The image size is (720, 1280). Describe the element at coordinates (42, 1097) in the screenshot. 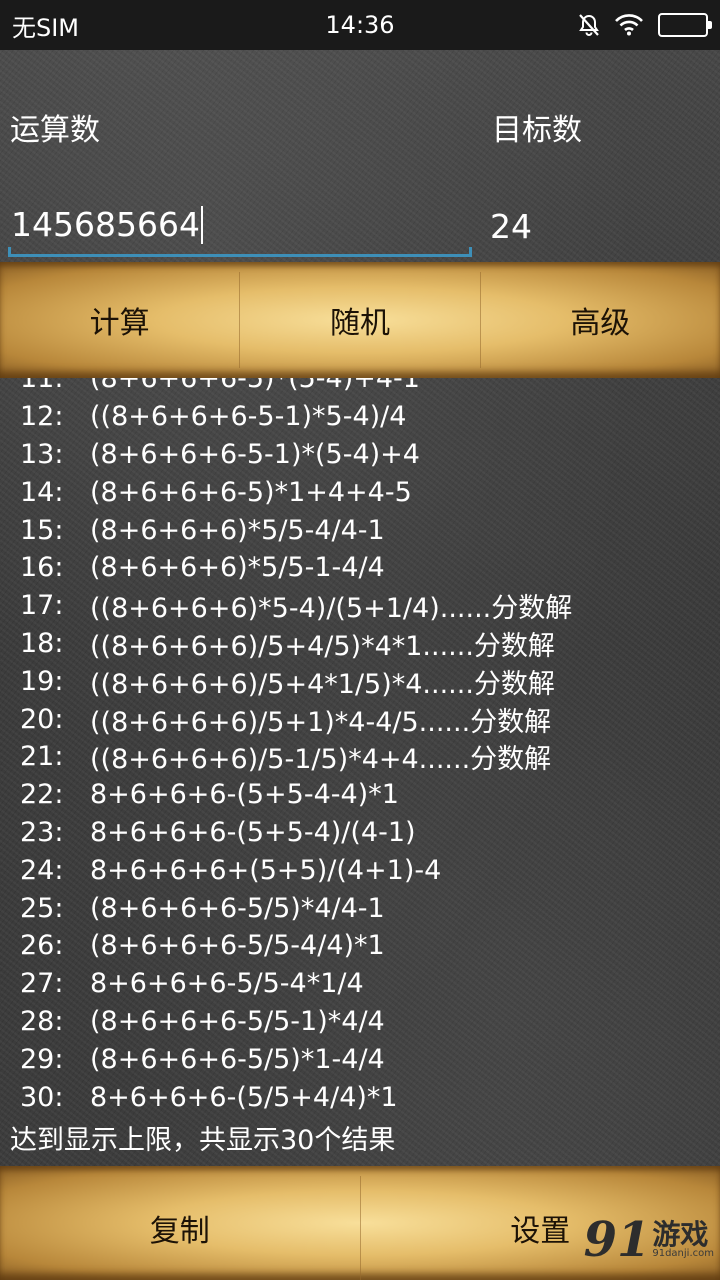

I see `result-index: 30:` at that location.